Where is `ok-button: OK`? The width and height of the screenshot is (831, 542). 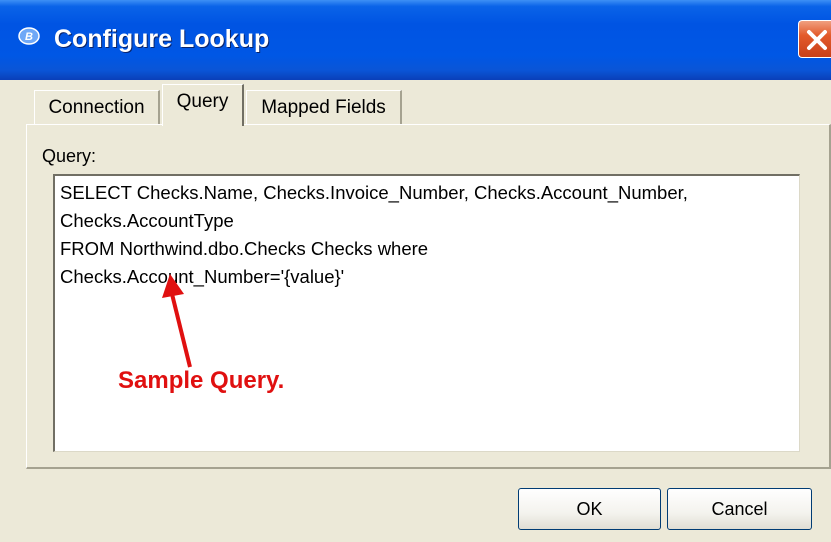
ok-button: OK is located at coordinates (589, 509).